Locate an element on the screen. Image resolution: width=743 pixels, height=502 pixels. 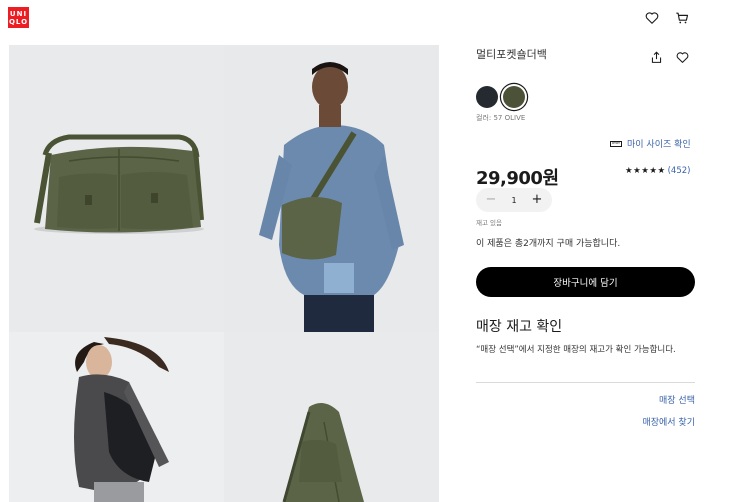
purchase-limit-notice: 이 제품은 총2개까지 구매 가능합니다. is located at coordinates (548, 244).